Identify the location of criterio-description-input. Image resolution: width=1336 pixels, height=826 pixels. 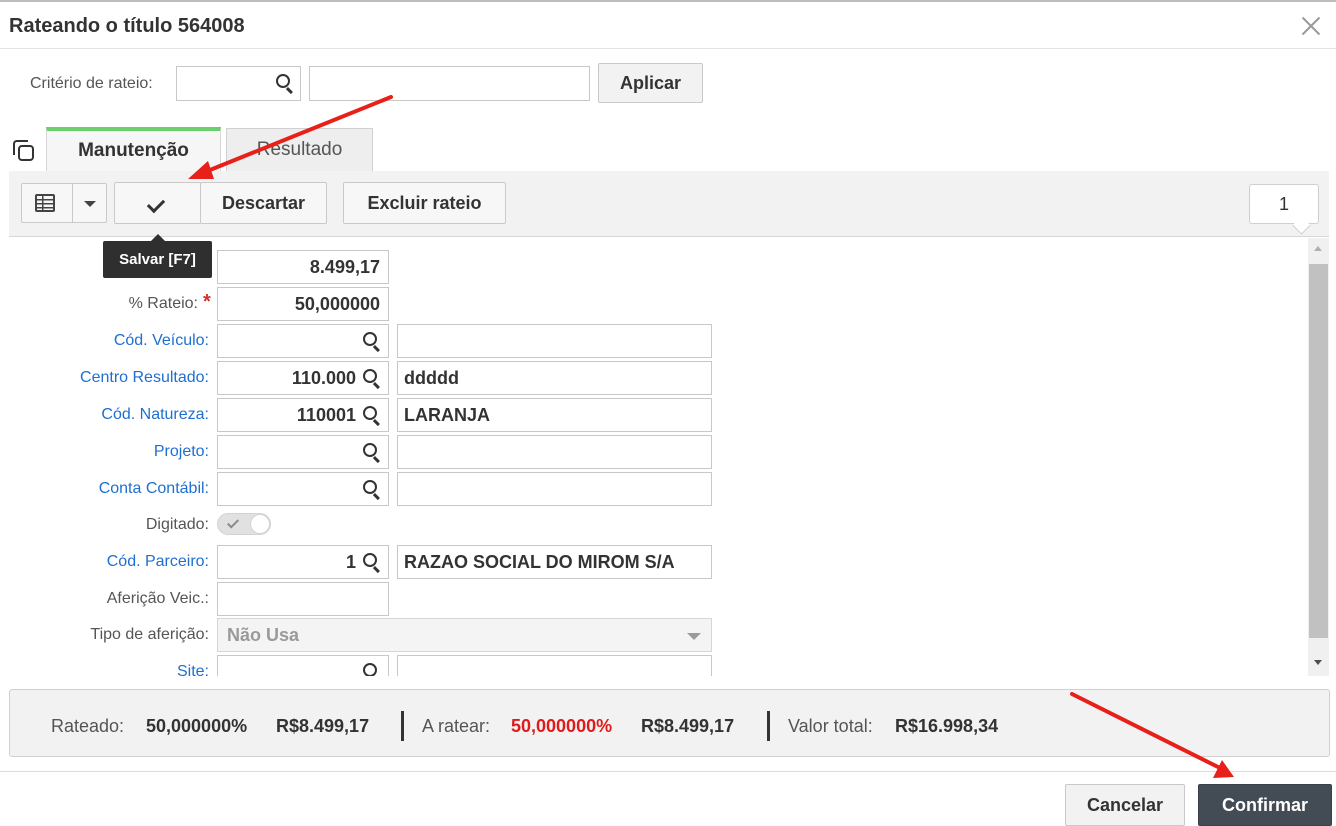
(449, 83).